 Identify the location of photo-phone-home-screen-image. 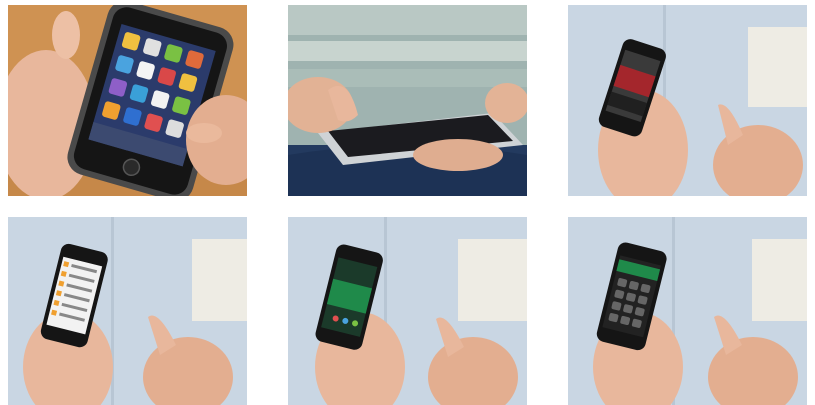
(127, 100).